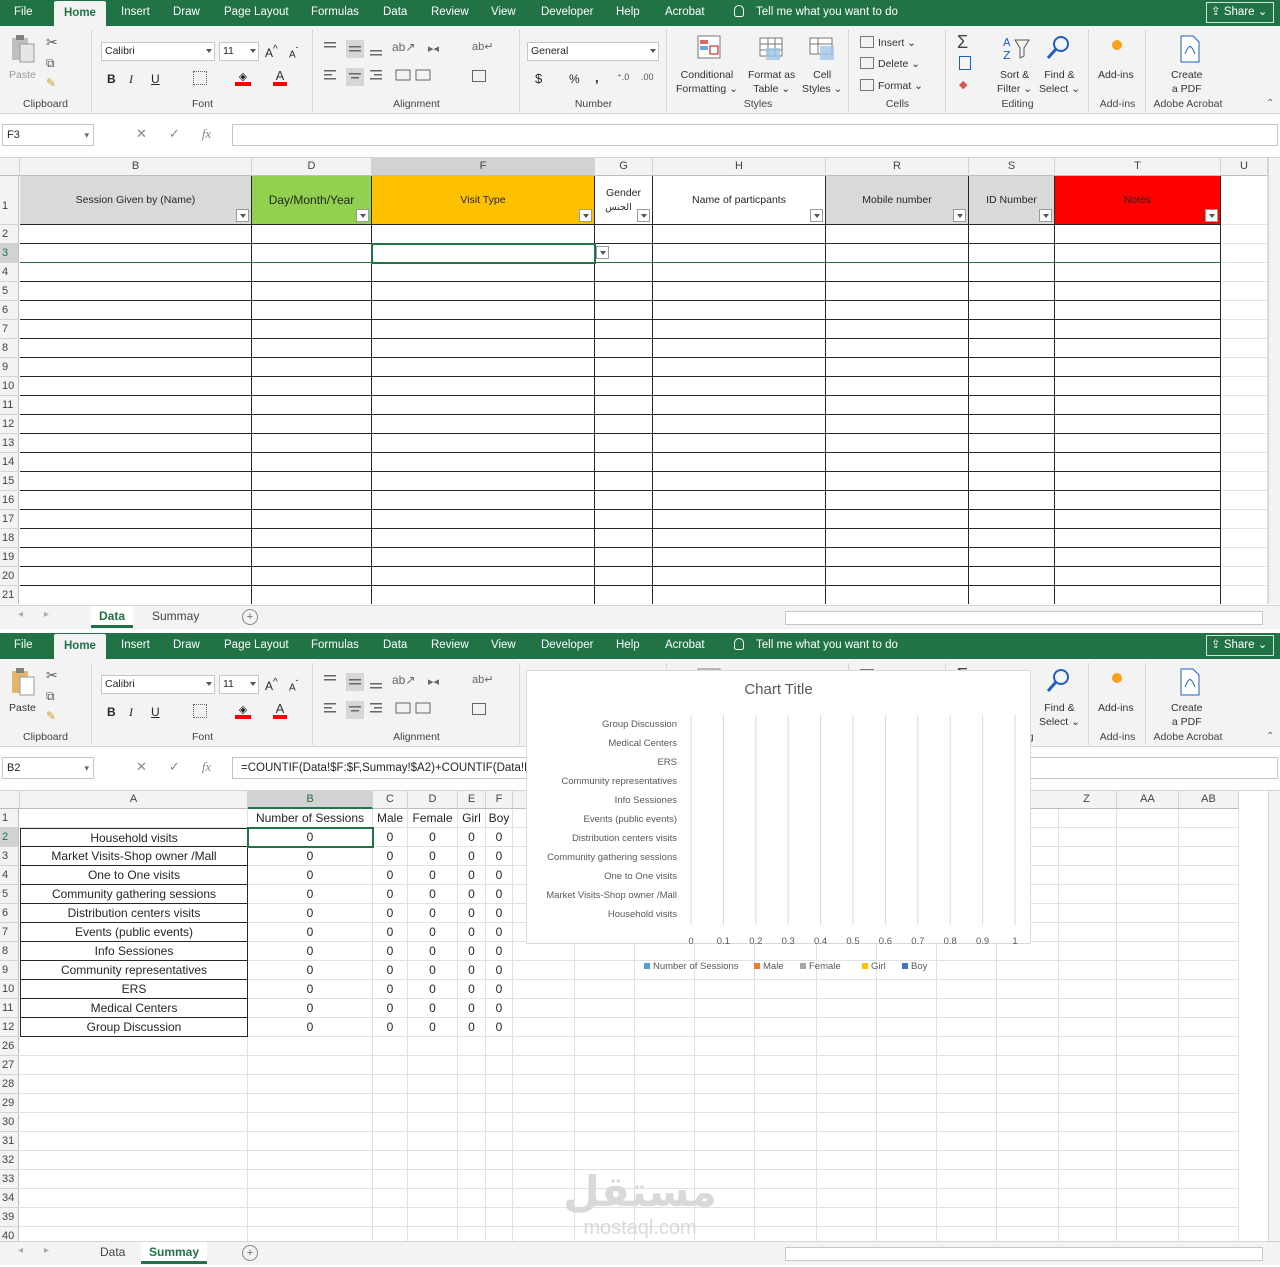 This screenshot has height=1267, width=1280. Describe the element at coordinates (483, 167) in the screenshot. I see `col-header-f: F` at that location.